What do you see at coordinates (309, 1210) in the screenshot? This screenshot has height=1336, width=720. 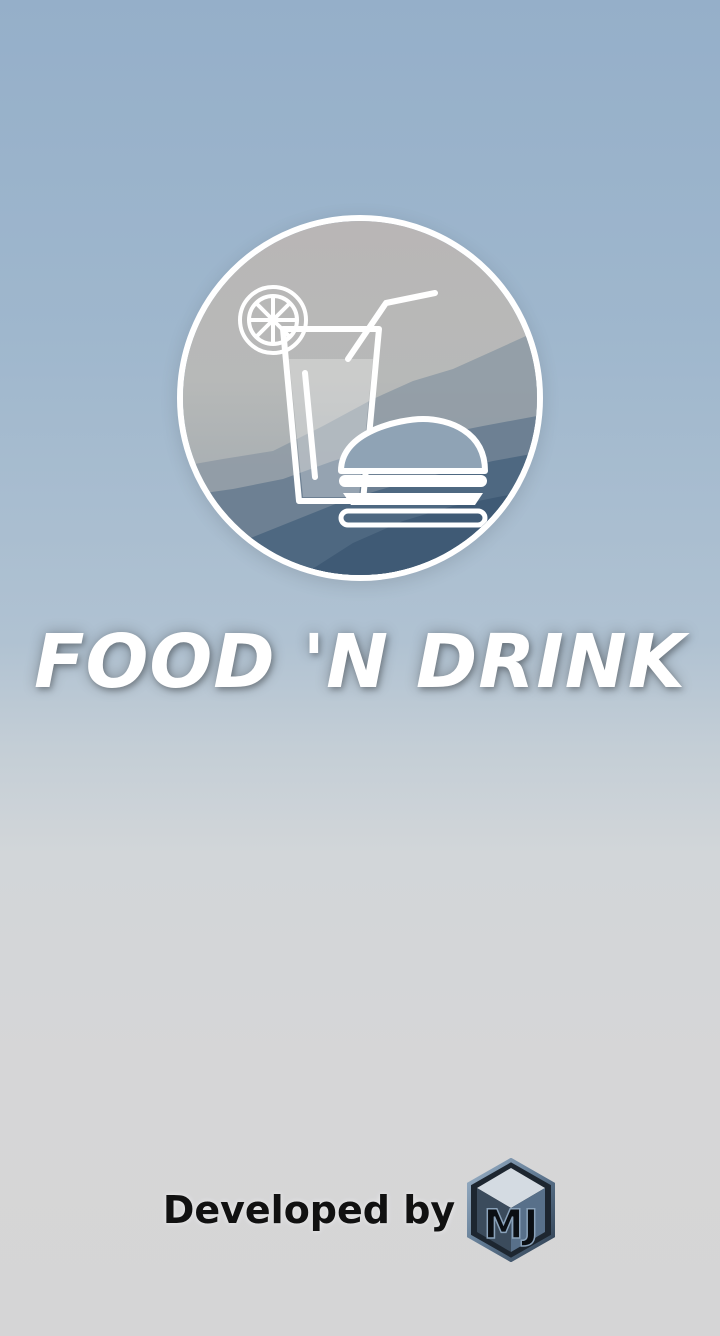 I see `developed-by-label: Developed by` at bounding box center [309, 1210].